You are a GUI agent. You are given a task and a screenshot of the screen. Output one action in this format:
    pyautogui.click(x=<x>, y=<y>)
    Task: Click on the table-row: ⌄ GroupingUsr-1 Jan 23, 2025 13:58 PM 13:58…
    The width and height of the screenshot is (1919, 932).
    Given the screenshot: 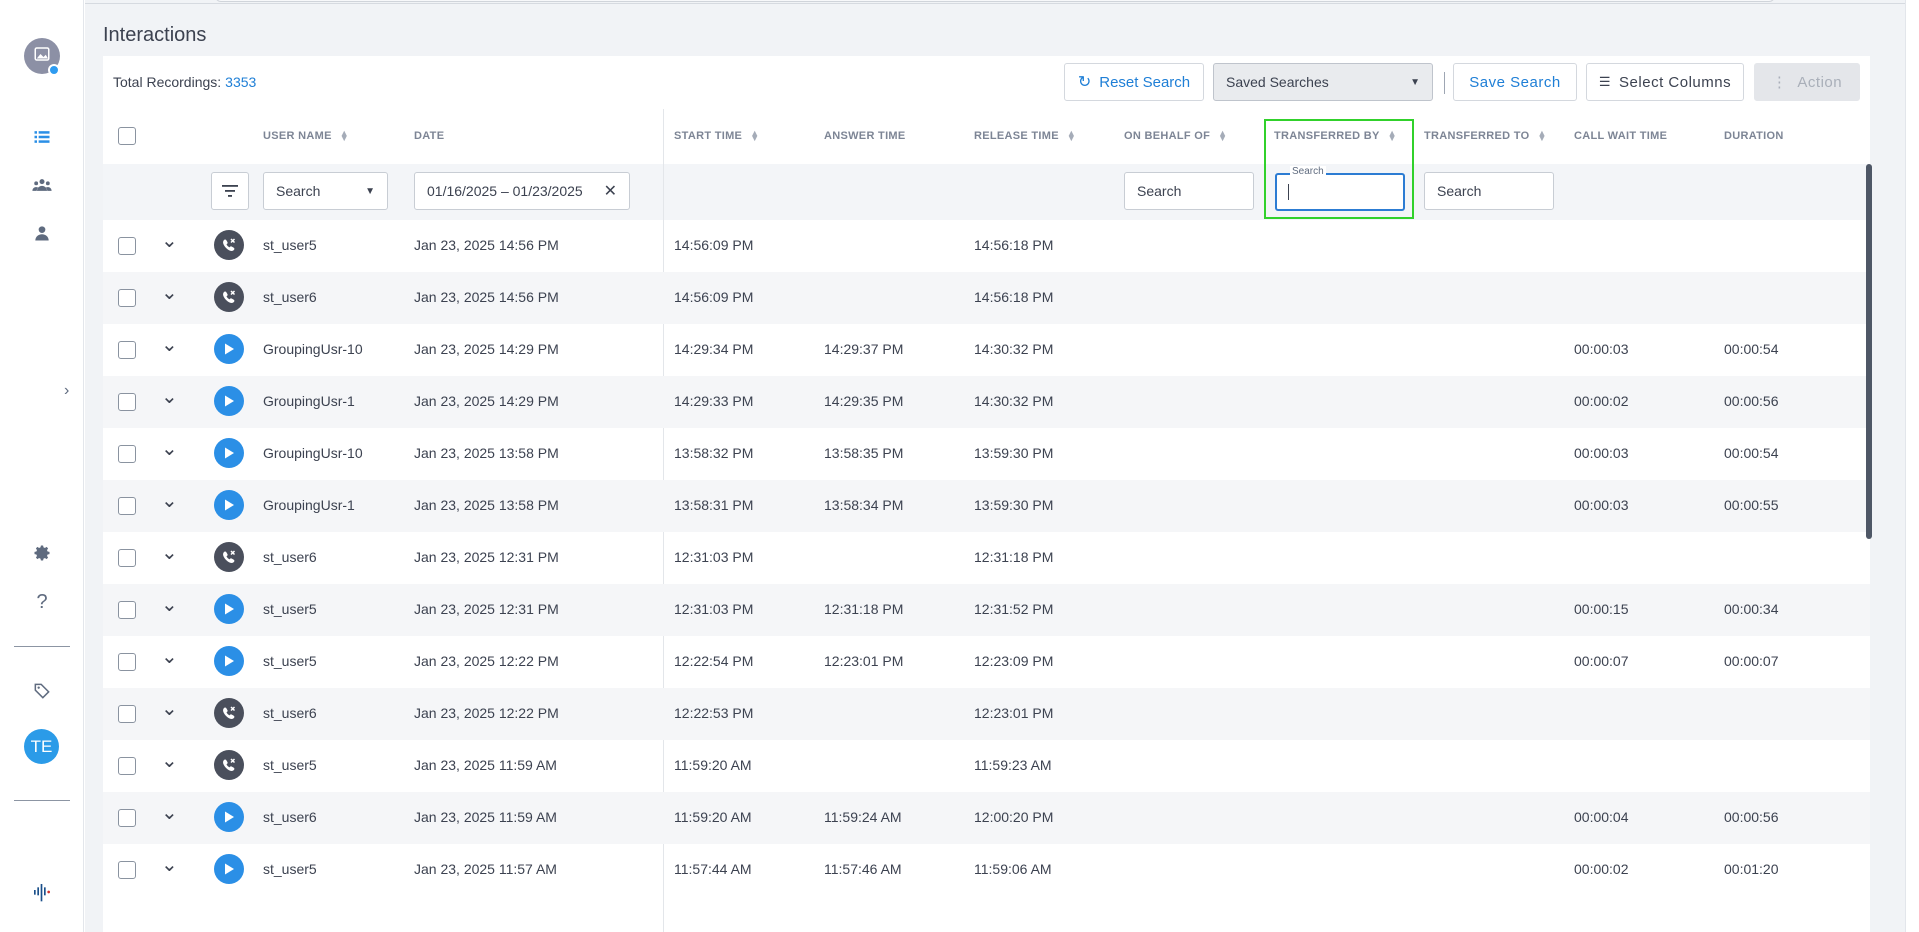 What is the action you would take?
    pyautogui.click(x=986, y=506)
    